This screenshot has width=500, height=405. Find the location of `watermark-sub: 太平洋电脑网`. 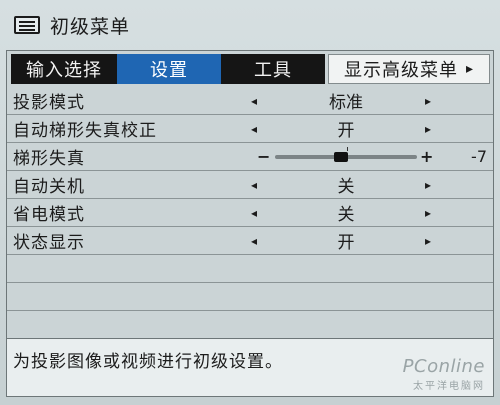

watermark-sub: 太平洋电脑网 is located at coordinates (449, 386).